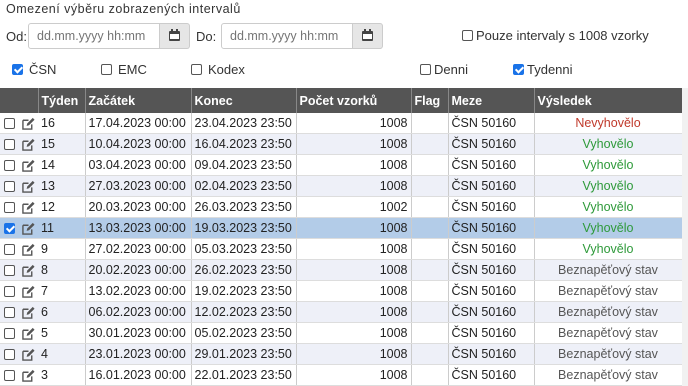  I want to click on from-calendar-button, so click(175, 36).